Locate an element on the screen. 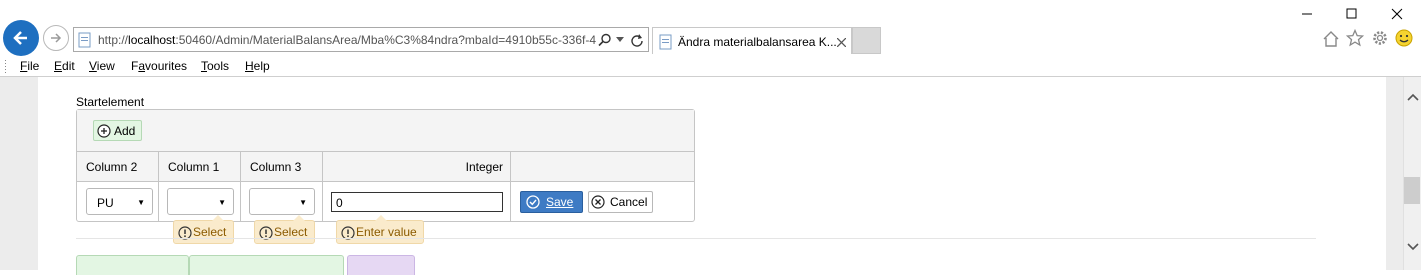 The height and width of the screenshot is (275, 1421). vertical-scrollbar is located at coordinates (1412, 173).